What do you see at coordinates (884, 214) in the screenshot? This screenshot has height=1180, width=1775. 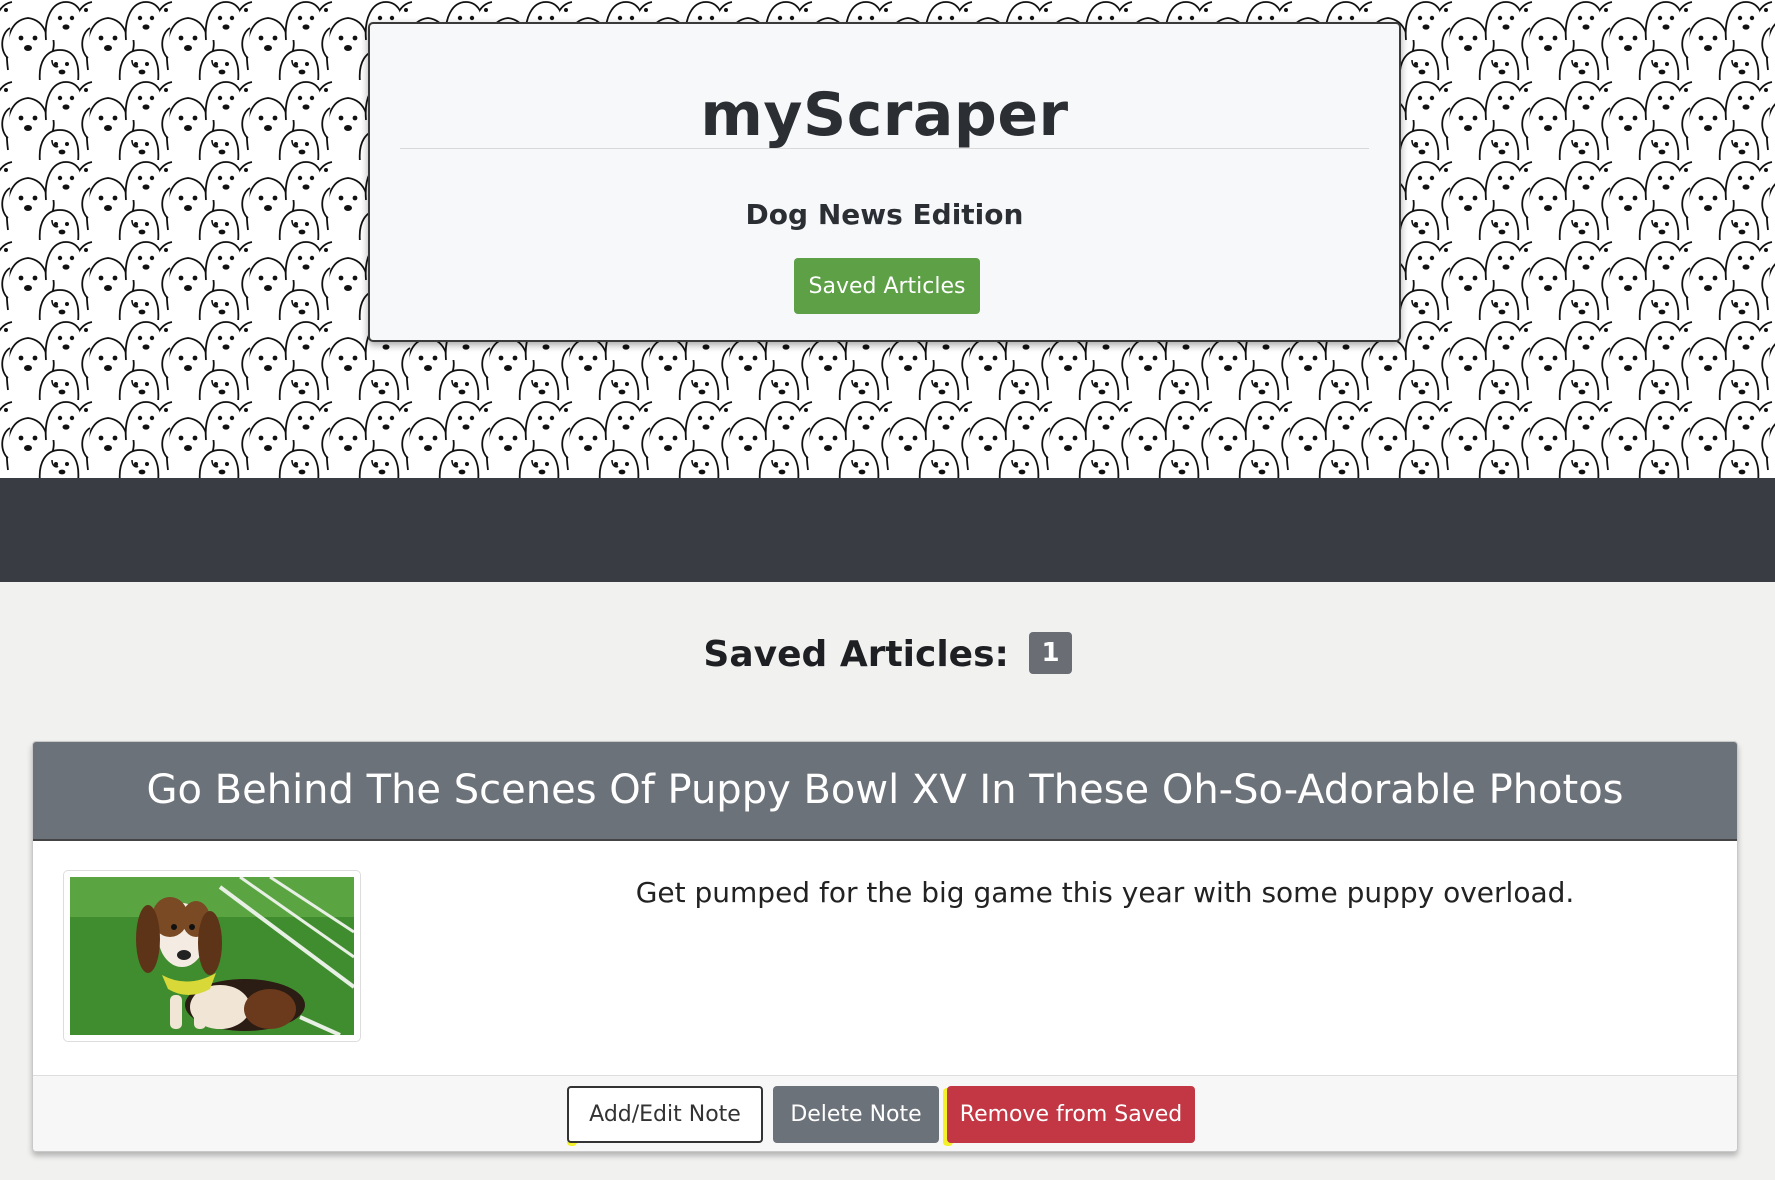 I see `page-subtitle: Dog News Edition` at bounding box center [884, 214].